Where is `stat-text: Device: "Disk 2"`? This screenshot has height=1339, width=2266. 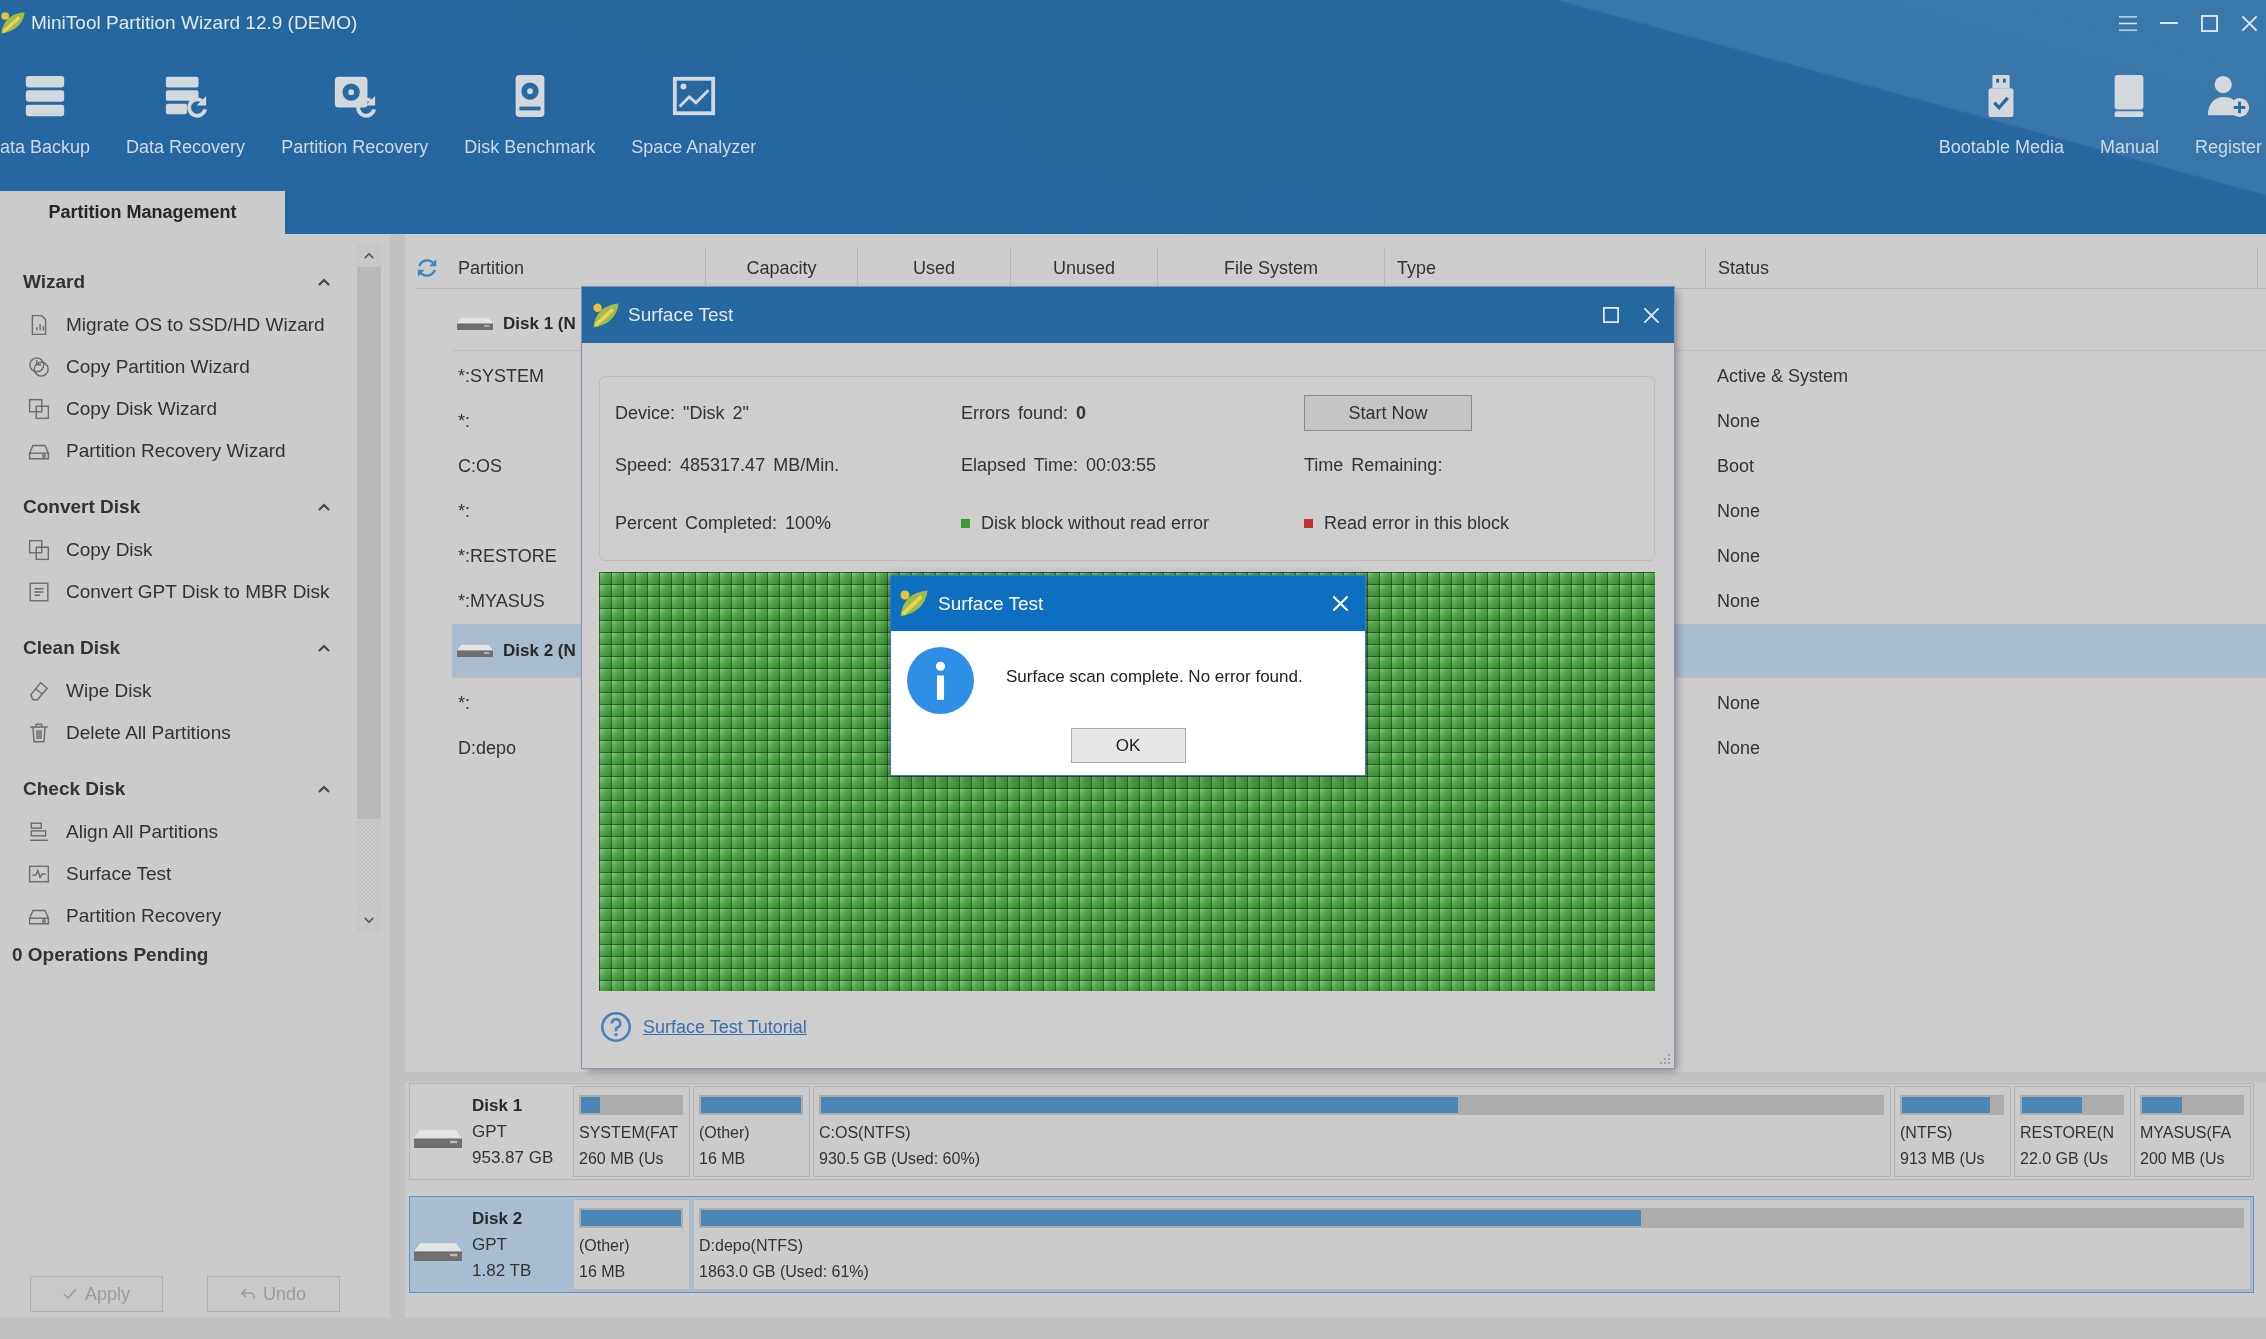
stat-text: Device: "Disk 2" is located at coordinates (682, 413).